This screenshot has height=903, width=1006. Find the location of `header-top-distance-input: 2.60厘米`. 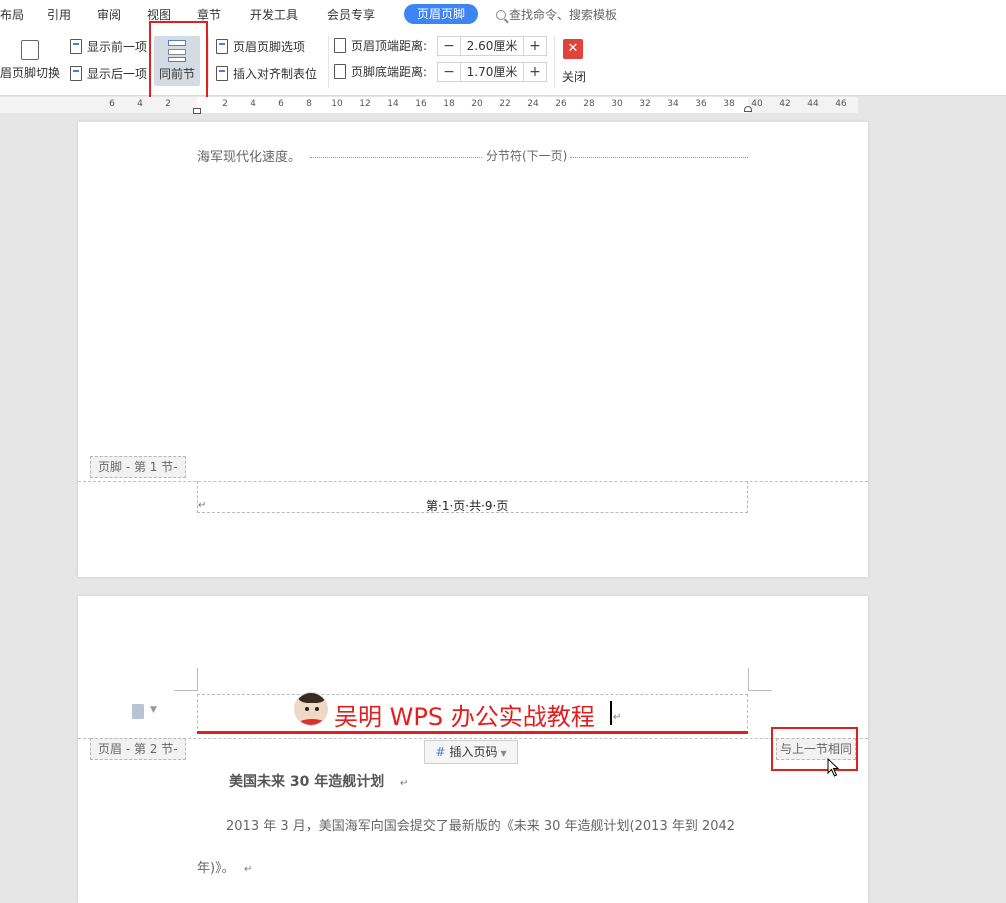

header-top-distance-input: 2.60厘米 is located at coordinates (492, 46).